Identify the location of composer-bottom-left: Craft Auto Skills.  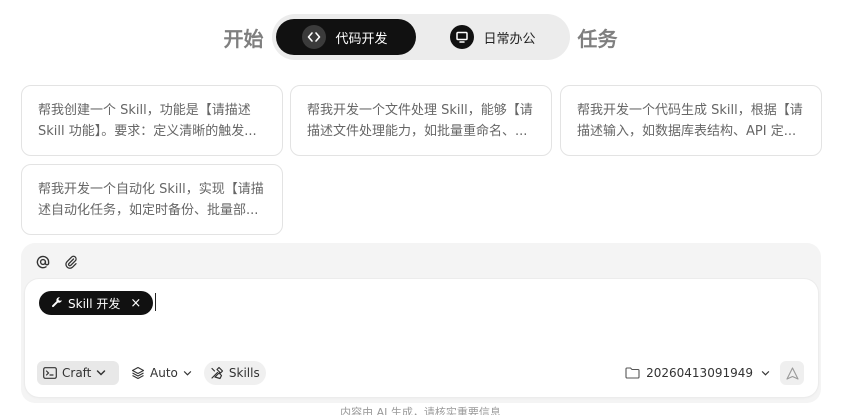
(151, 373).